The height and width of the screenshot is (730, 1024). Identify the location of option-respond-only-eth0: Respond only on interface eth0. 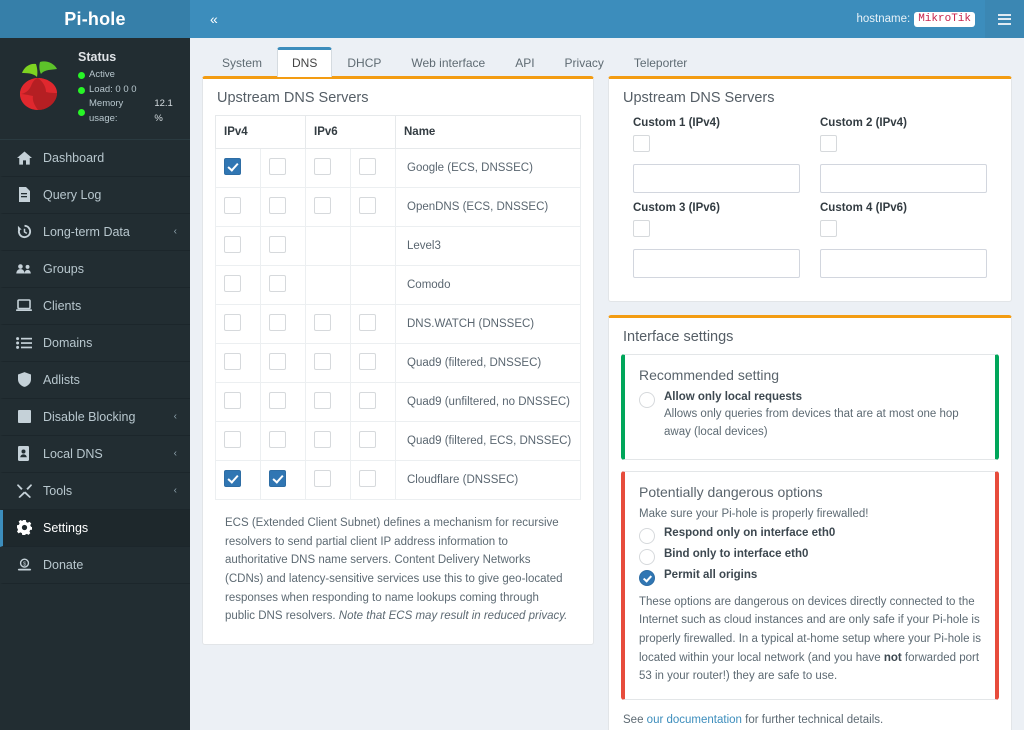
(810, 535).